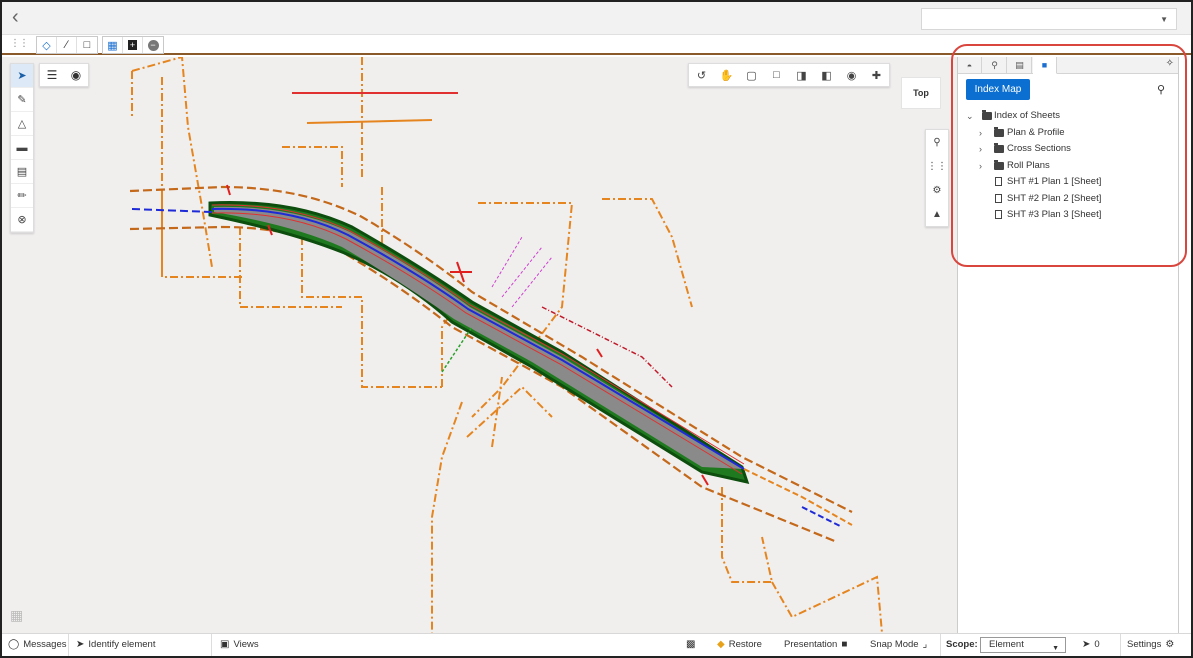  I want to click on selection-tool-group: ▦ + −, so click(133, 45).